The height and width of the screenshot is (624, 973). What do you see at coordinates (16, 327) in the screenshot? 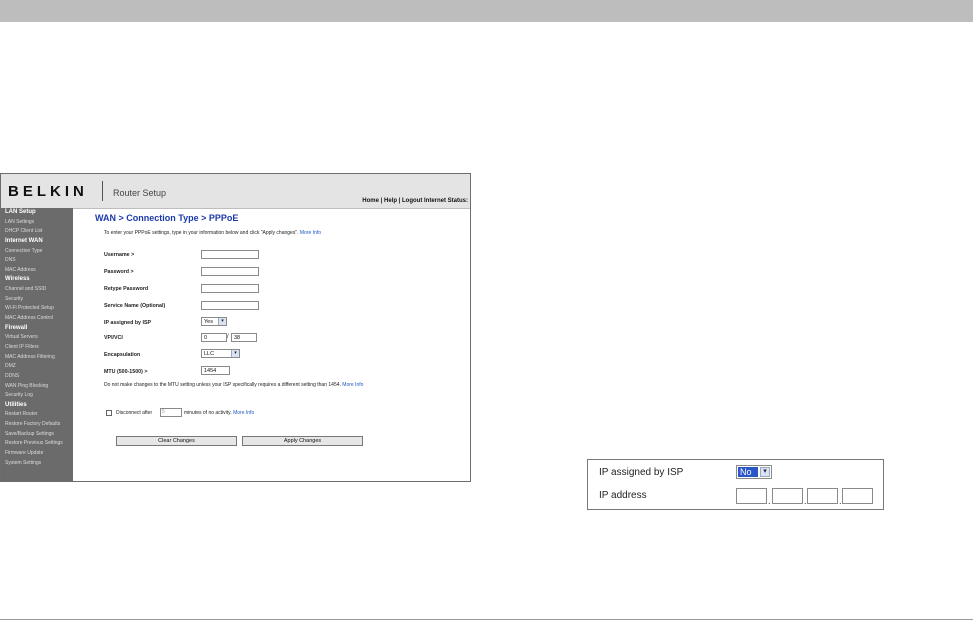
I see `sidebar-section-heading: Firewall` at bounding box center [16, 327].